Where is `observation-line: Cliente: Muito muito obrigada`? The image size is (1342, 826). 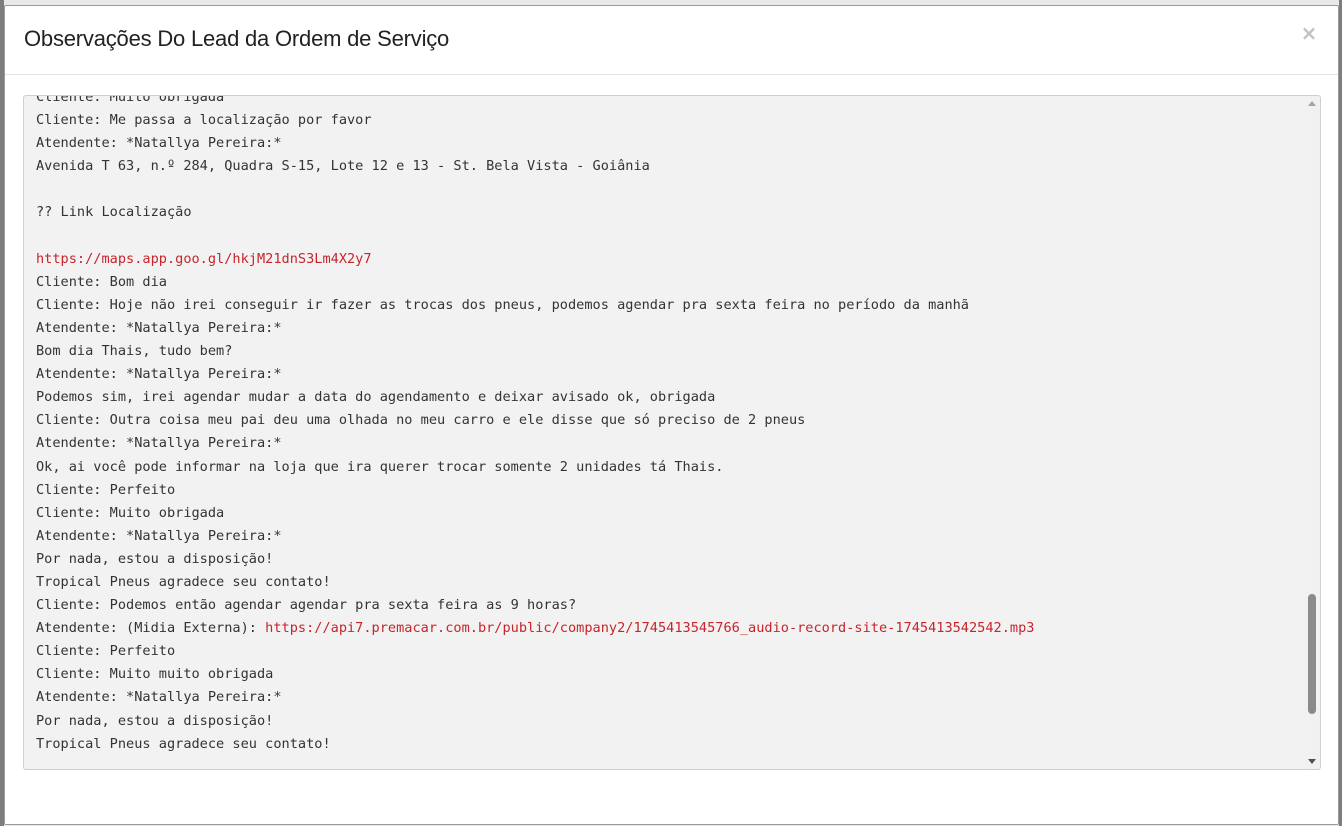
observation-line: Cliente: Muito muito obrigada is located at coordinates (669, 674).